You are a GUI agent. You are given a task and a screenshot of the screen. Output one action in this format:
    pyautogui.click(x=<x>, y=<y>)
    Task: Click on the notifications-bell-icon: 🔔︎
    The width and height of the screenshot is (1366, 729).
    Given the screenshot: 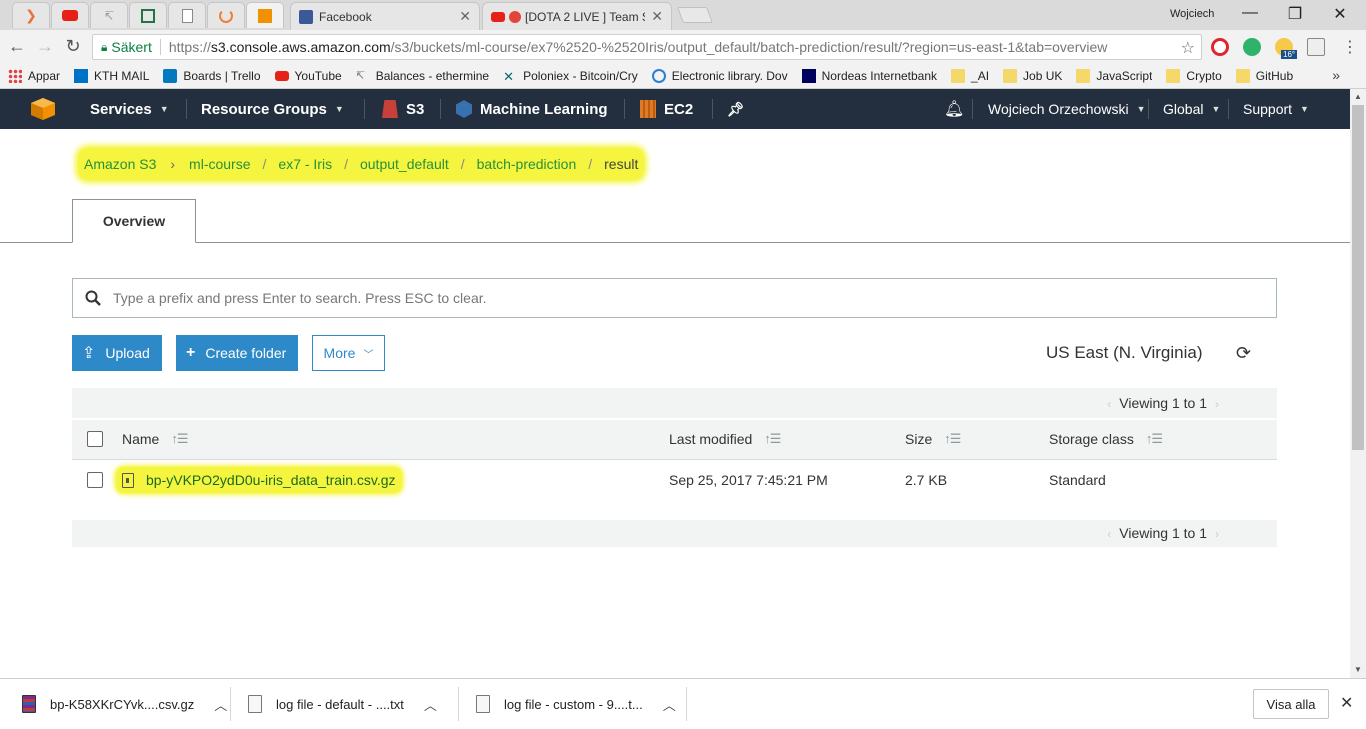 What is the action you would take?
    pyautogui.click(x=954, y=109)
    